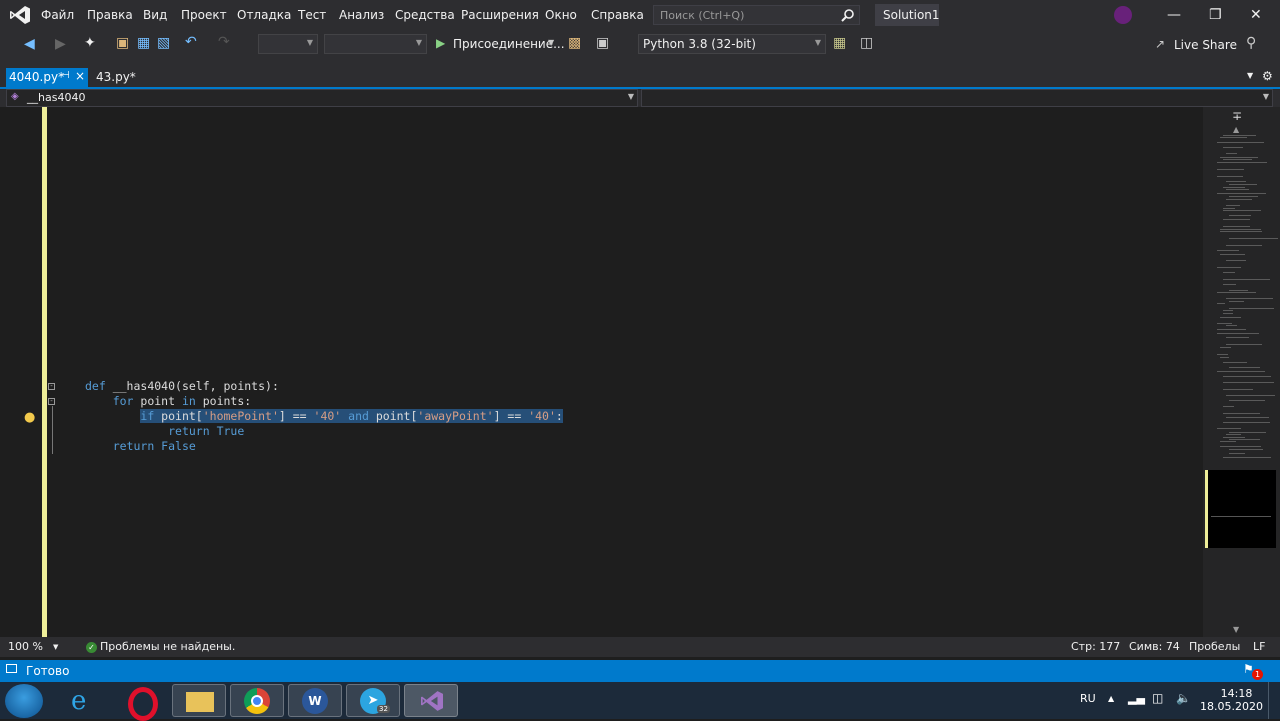  I want to click on minimap-viewport, so click(1240, 509).